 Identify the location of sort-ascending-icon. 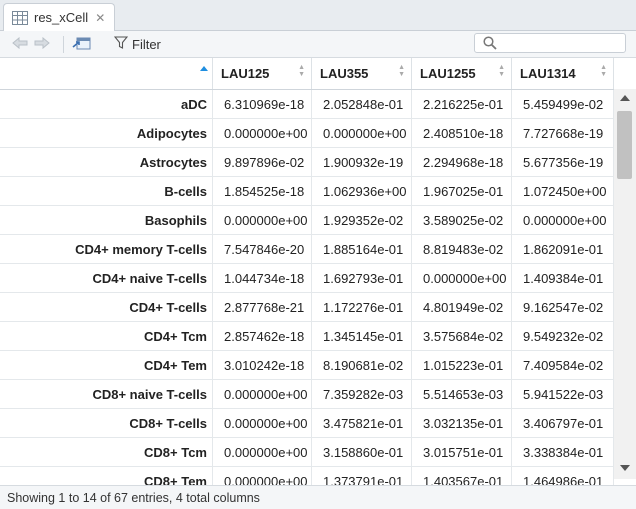
(204, 68).